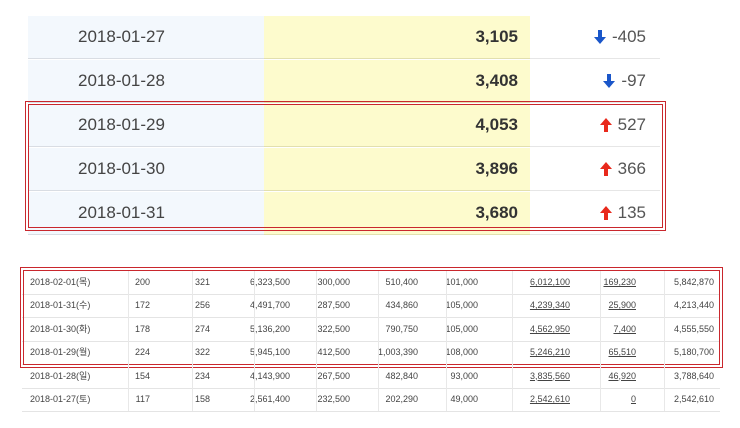 The height and width of the screenshot is (428, 740). What do you see at coordinates (633, 399) in the screenshot?
I see `link-fee-cell: 0` at bounding box center [633, 399].